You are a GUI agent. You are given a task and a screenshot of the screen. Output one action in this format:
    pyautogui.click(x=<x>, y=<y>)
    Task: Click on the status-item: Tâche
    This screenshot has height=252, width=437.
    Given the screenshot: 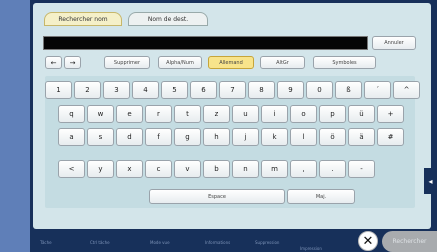 What is the action you would take?
    pyautogui.click(x=46, y=242)
    